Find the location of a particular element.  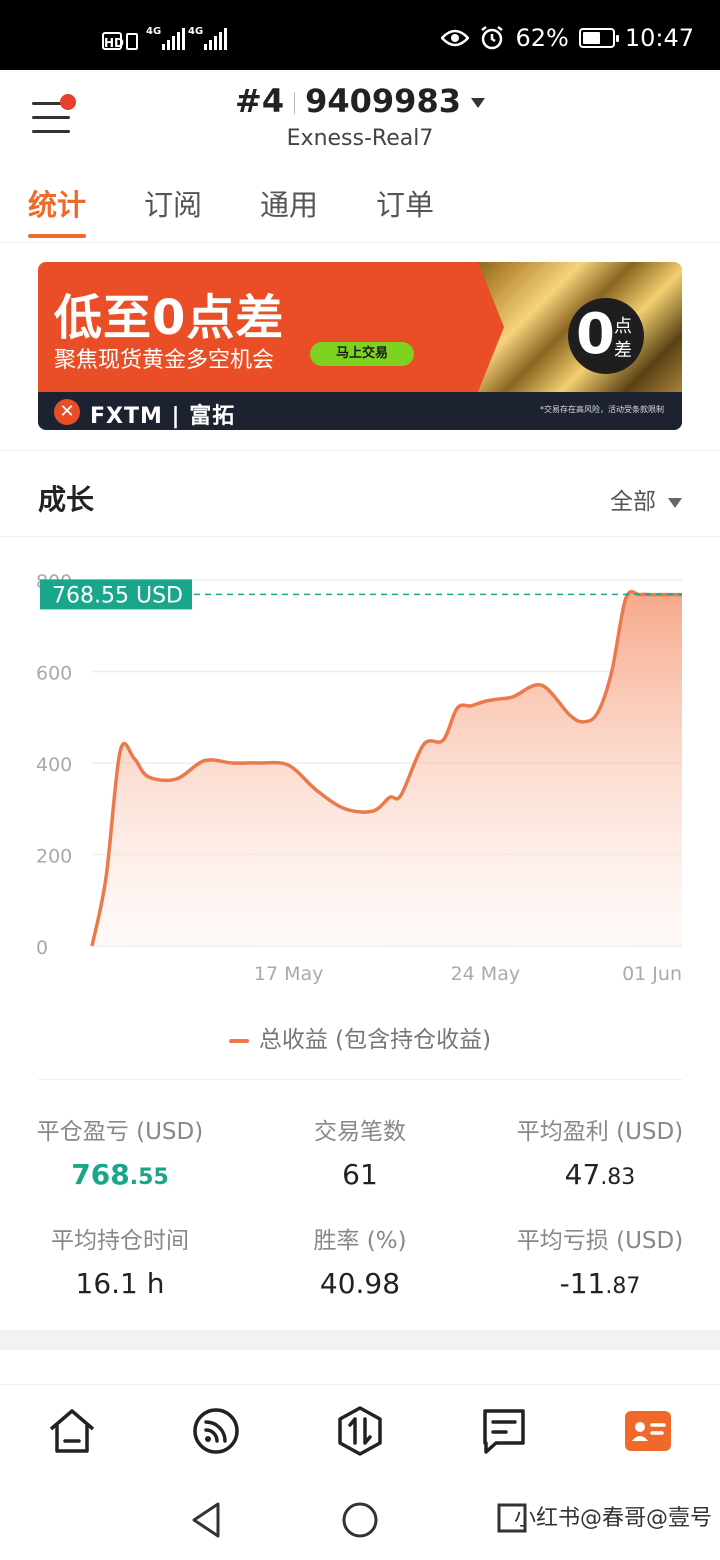

legend-label: 总收益 (包含持仓收益) is located at coordinates (375, 1040).